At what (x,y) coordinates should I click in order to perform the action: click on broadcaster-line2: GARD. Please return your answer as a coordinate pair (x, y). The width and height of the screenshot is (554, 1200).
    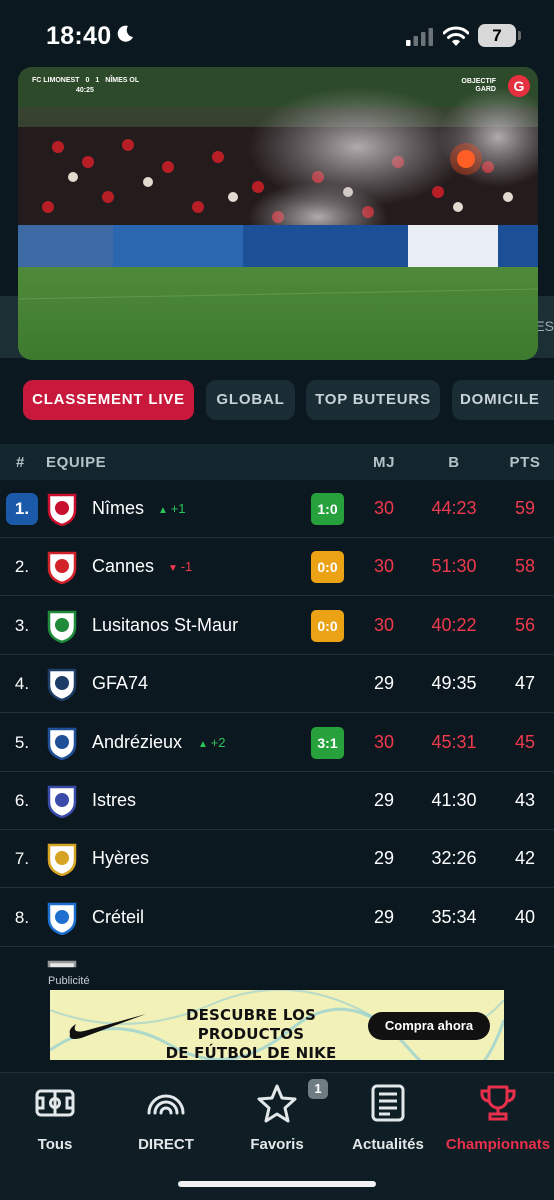
    Looking at the image, I should click on (485, 89).